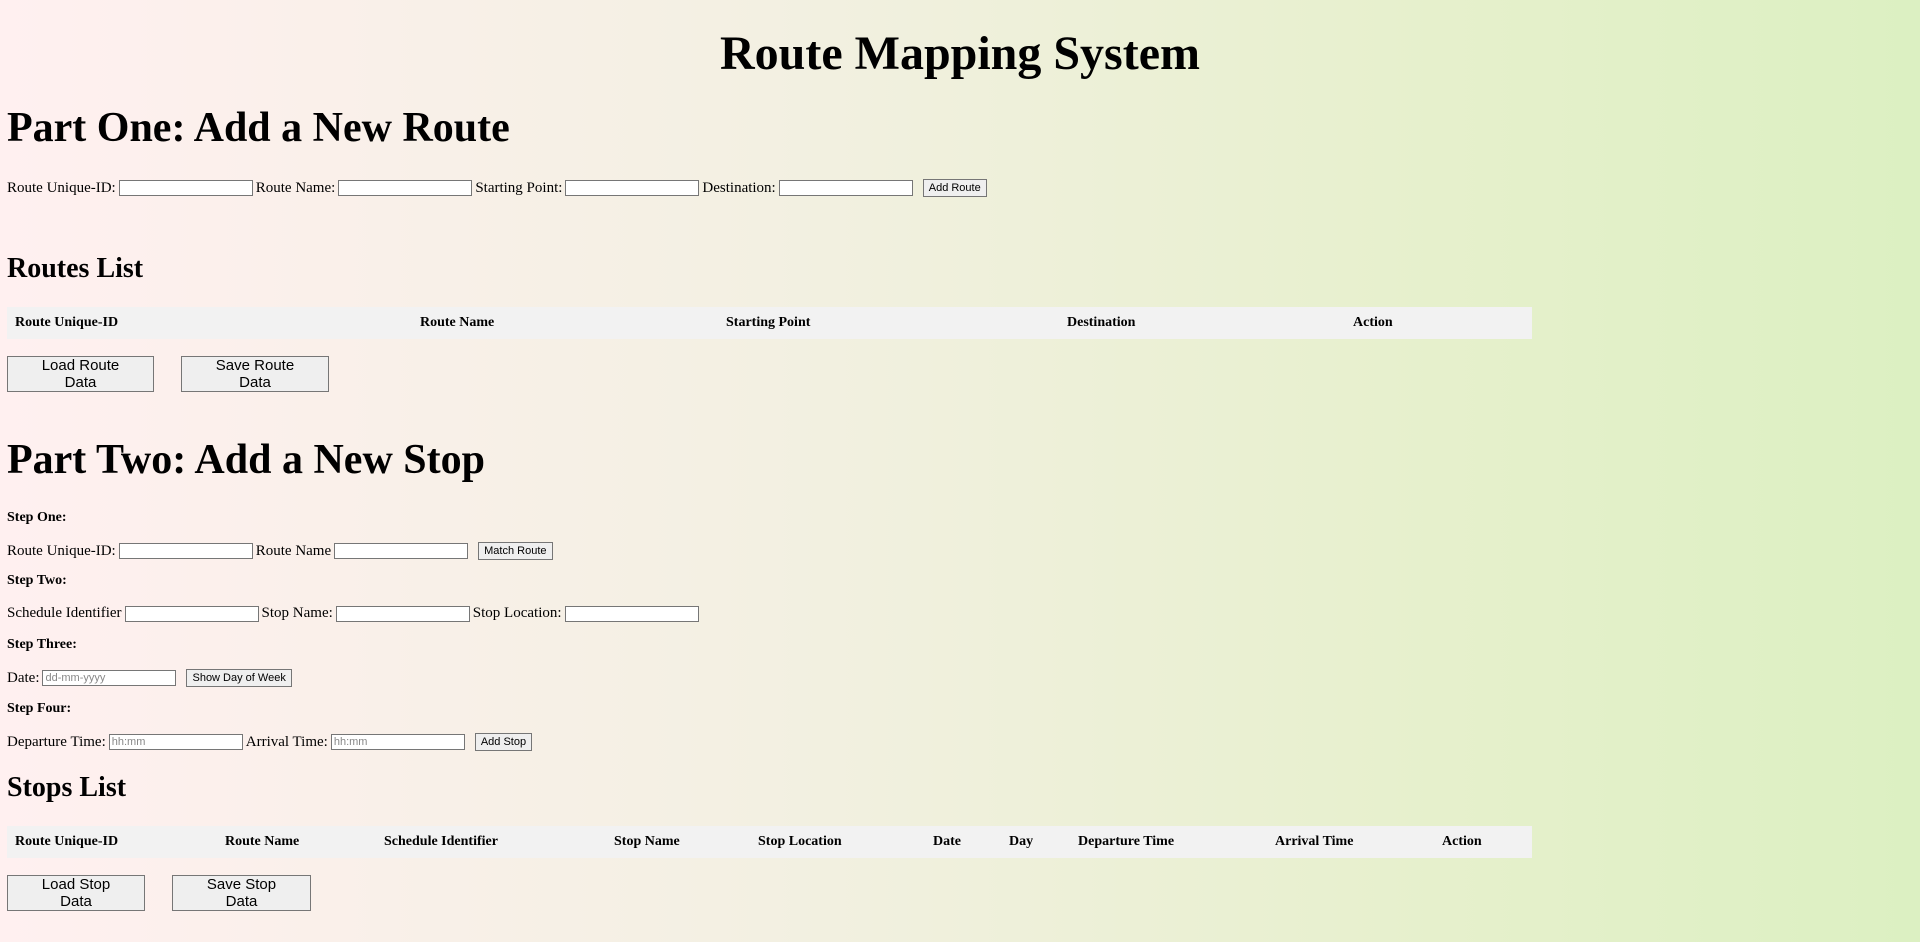  What do you see at coordinates (457, 322) in the screenshot?
I see `routes-col-route-name: Route Name` at bounding box center [457, 322].